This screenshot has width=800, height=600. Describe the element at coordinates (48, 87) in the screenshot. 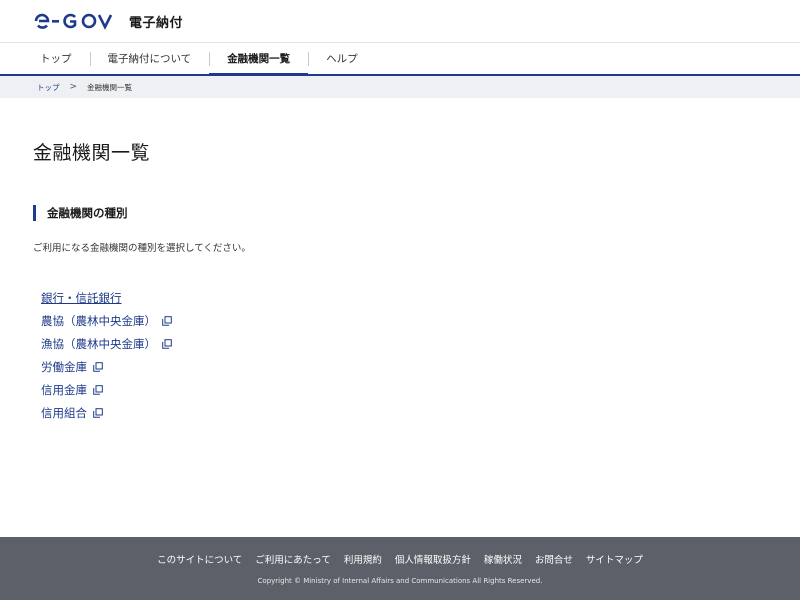

I see `breadcrumb-home-link: トップ` at that location.